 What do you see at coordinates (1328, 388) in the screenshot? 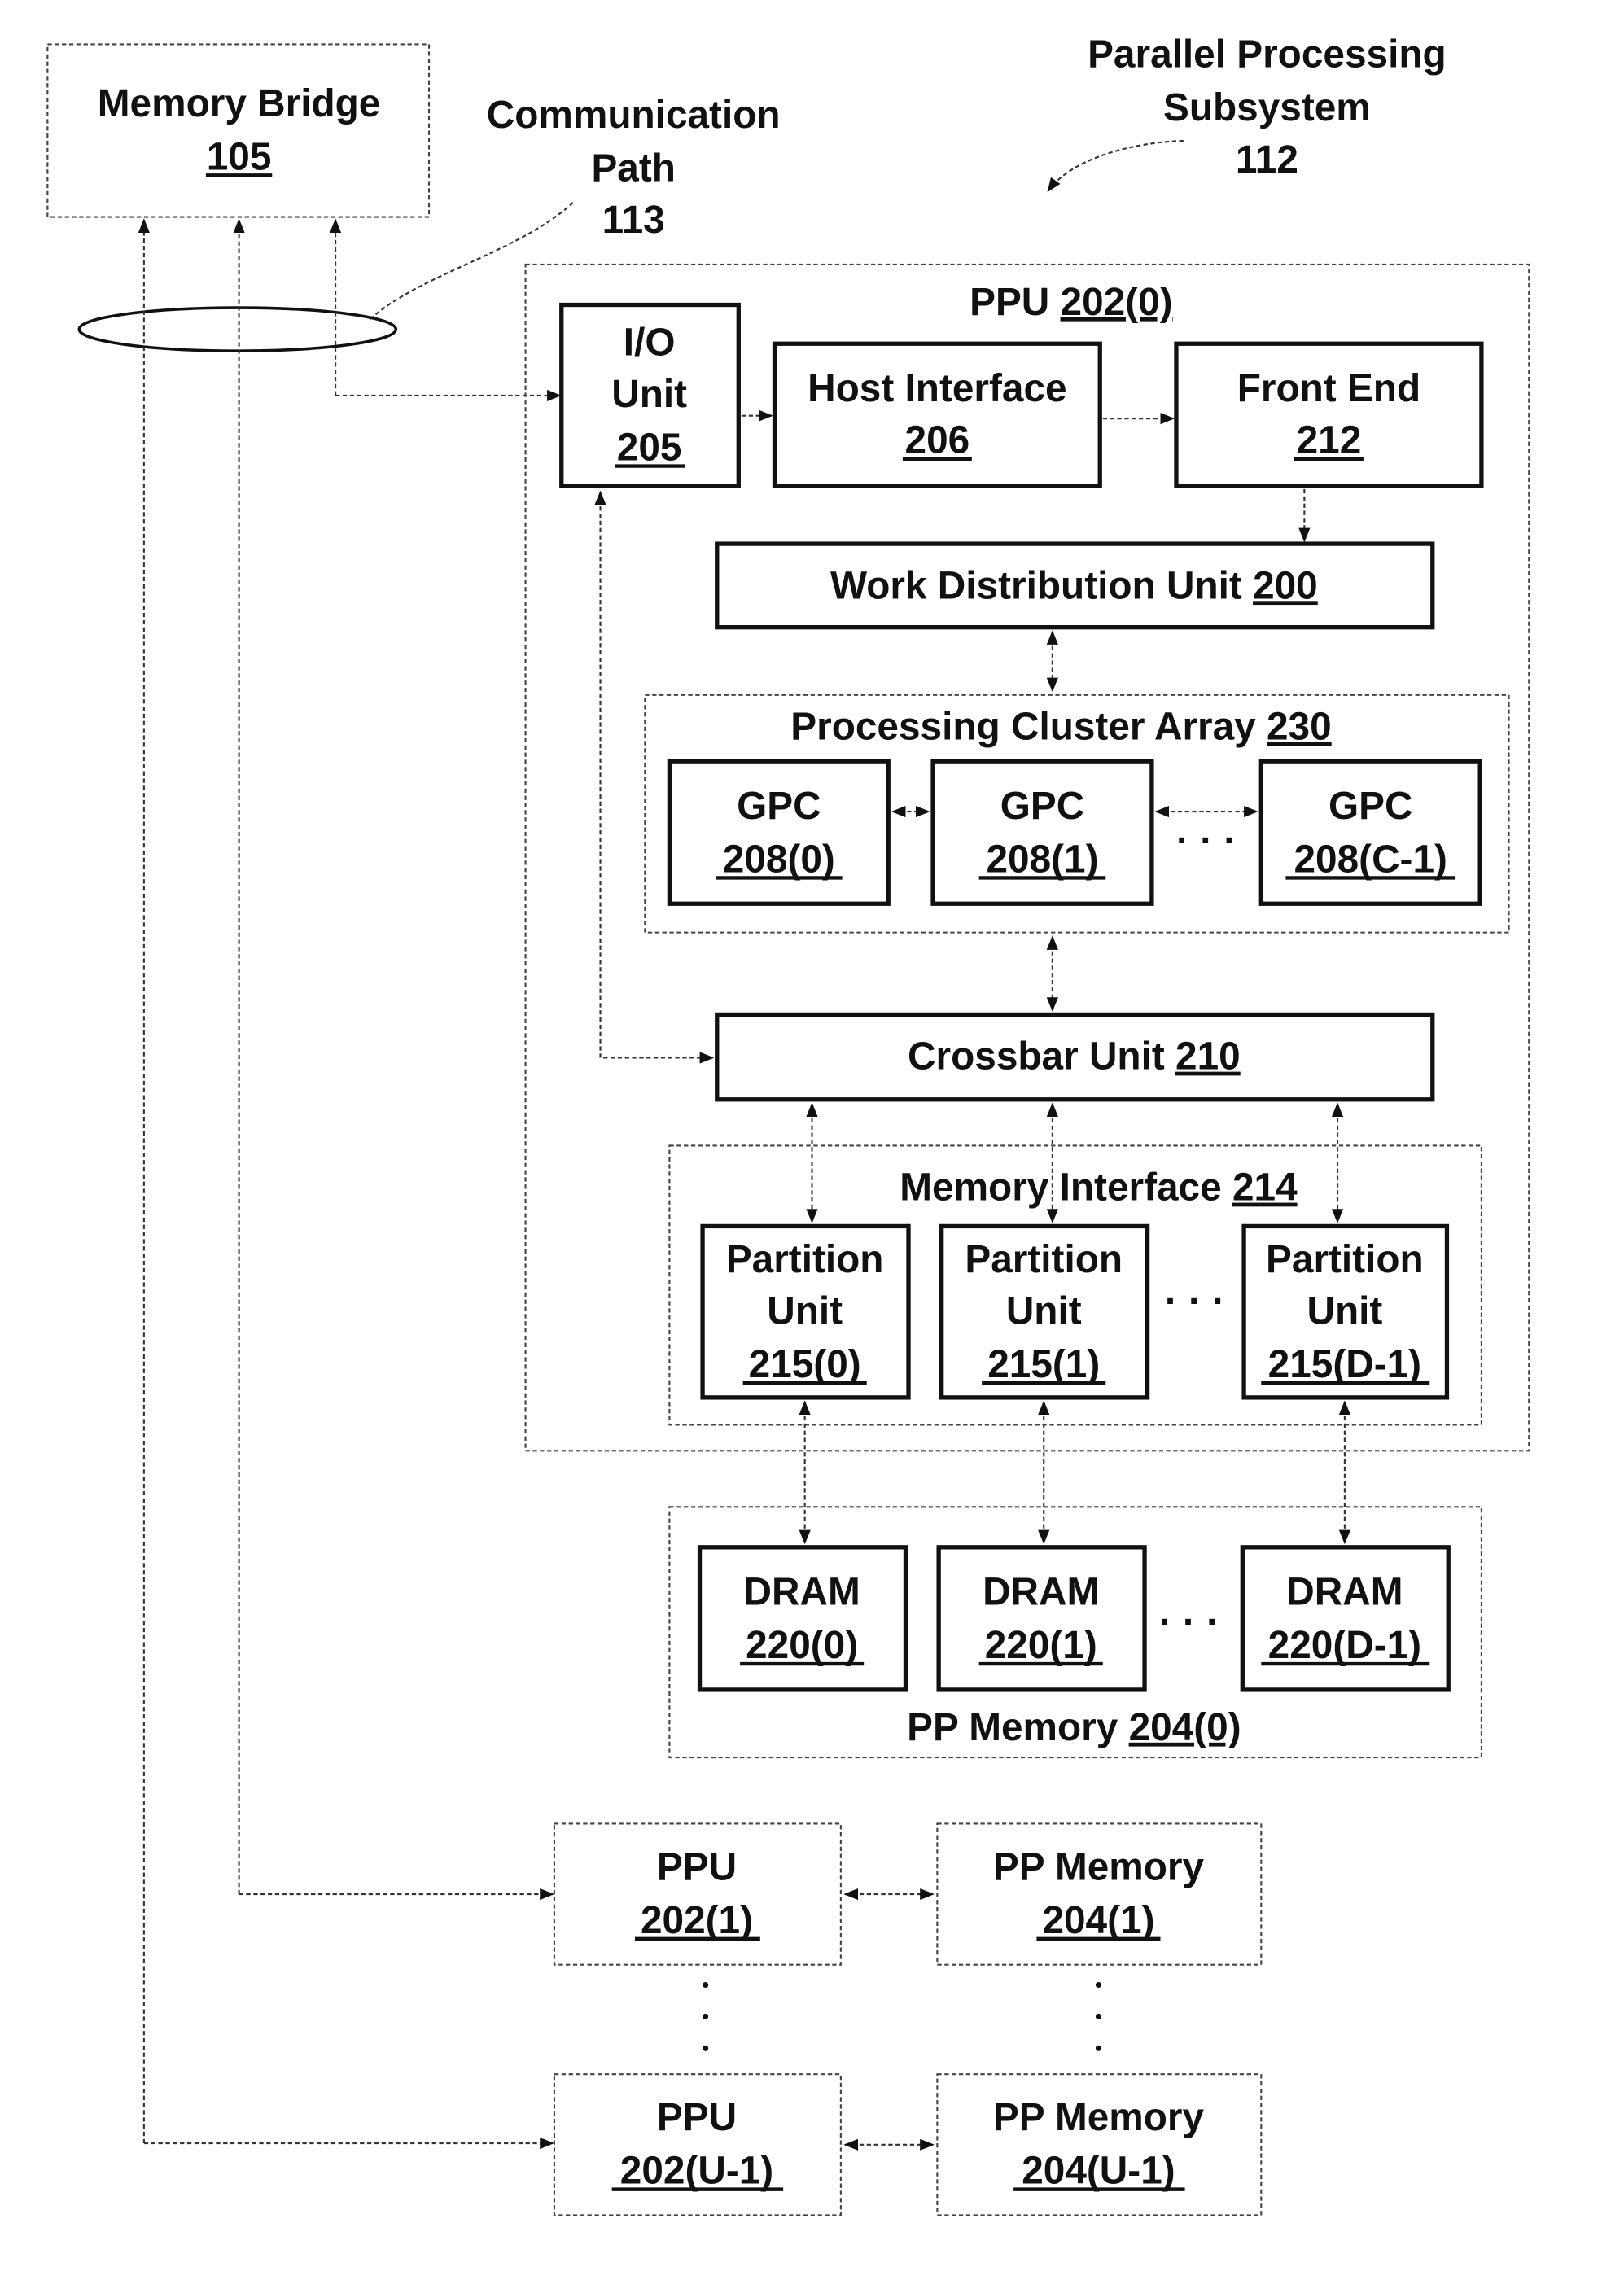
I see `front-end-label: Front End` at bounding box center [1328, 388].